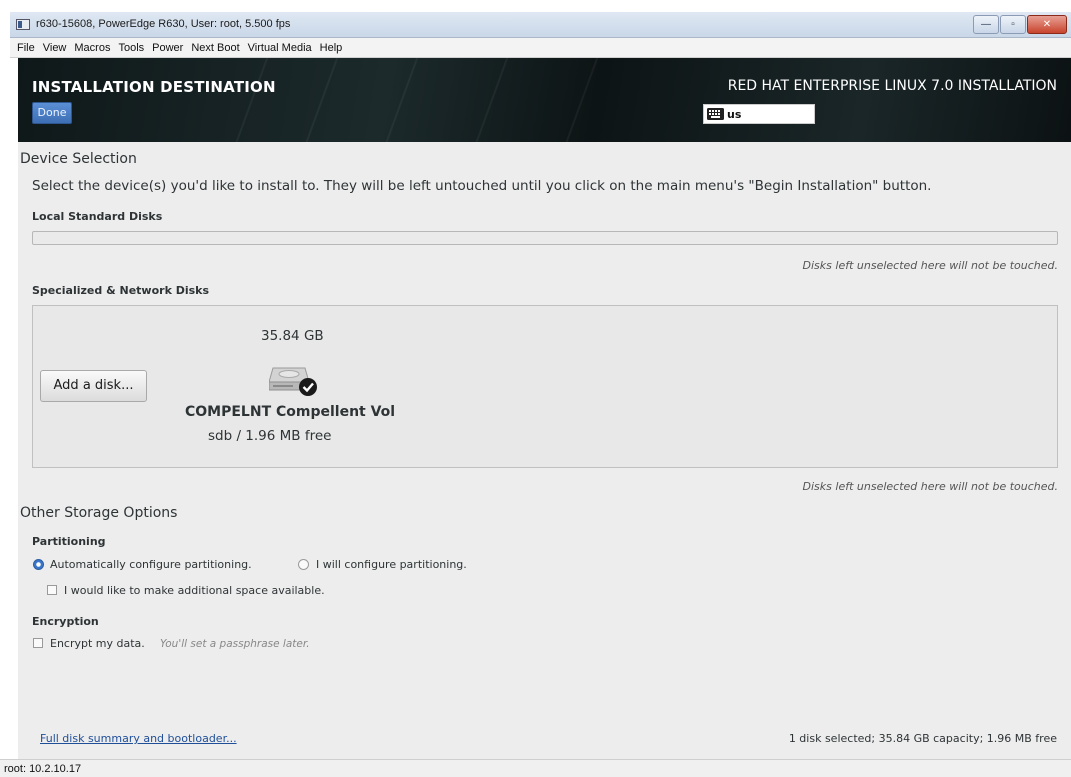 This screenshot has width=1071, height=777. What do you see at coordinates (97, 643) in the screenshot?
I see `encrypt-label: Encrypt my data.` at bounding box center [97, 643].